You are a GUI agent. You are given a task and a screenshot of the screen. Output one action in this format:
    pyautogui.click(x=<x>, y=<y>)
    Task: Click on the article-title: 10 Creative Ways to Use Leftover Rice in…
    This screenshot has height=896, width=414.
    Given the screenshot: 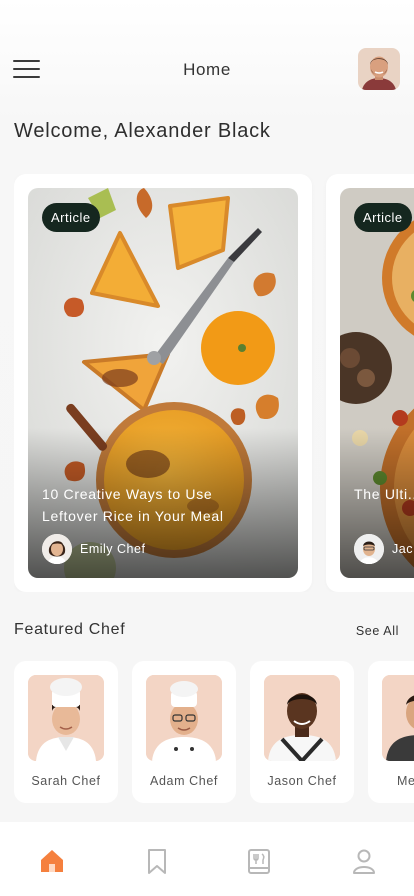 What is the action you would take?
    pyautogui.click(x=133, y=505)
    